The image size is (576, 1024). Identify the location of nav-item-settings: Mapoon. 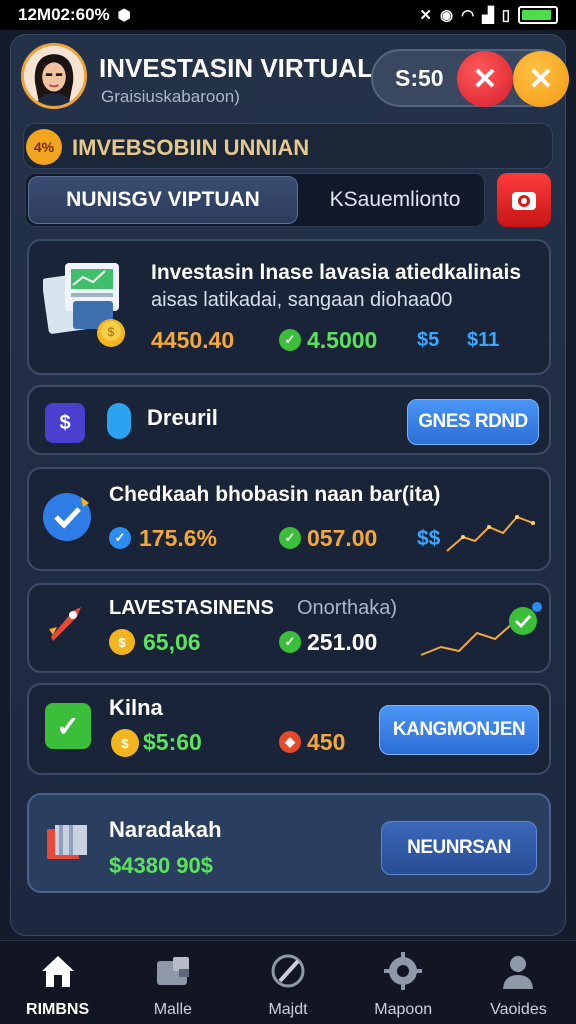
(403, 982).